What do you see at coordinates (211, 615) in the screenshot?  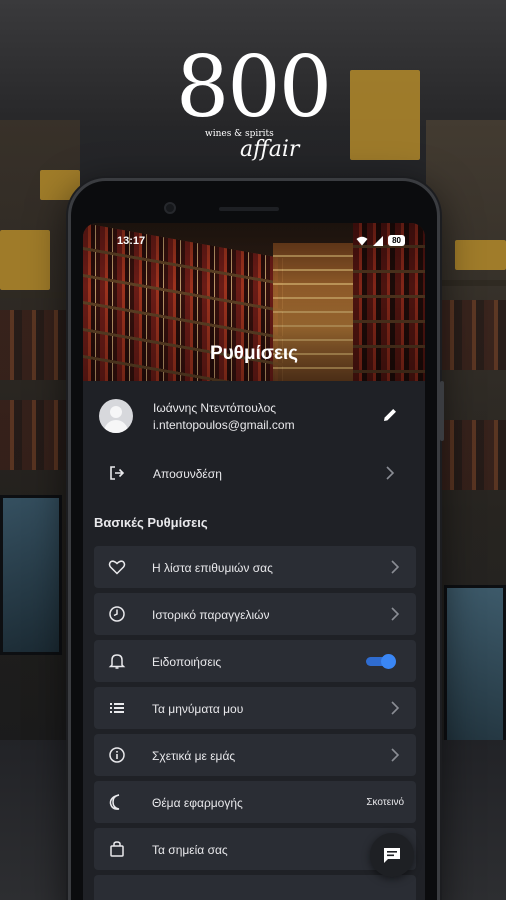 I see `settings-item-label: Ιστορικό παραγγελιών` at bounding box center [211, 615].